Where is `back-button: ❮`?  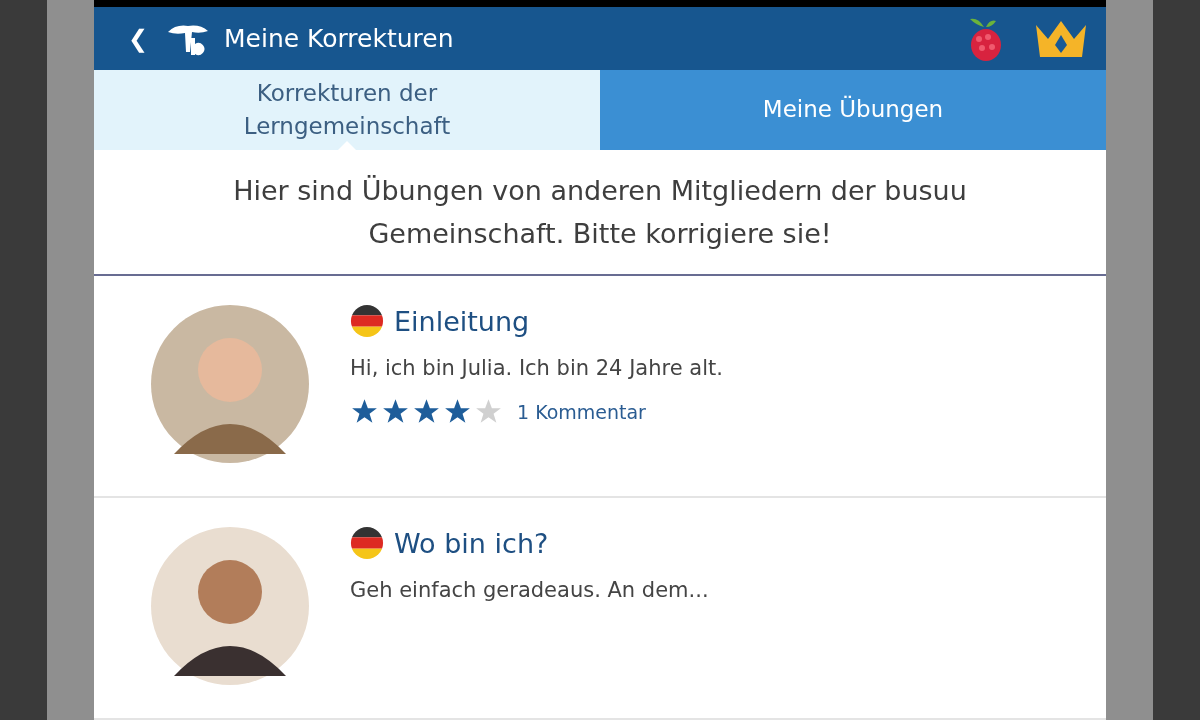 back-button: ❮ is located at coordinates (138, 38).